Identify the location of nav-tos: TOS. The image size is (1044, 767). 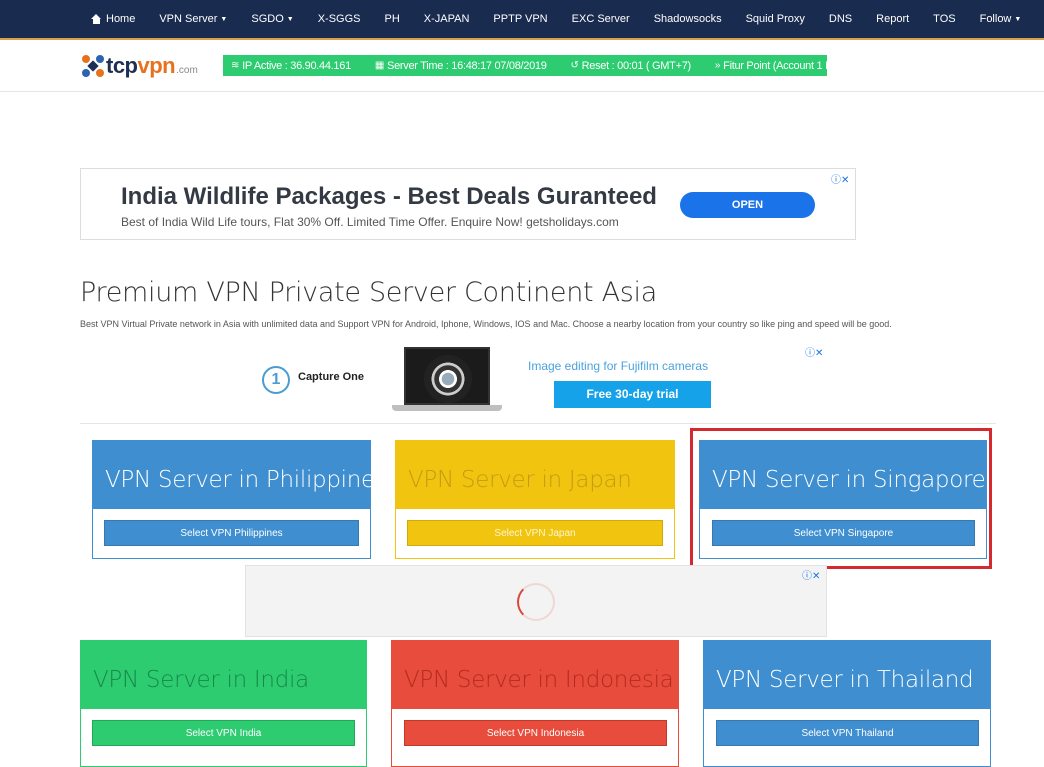
(944, 19).